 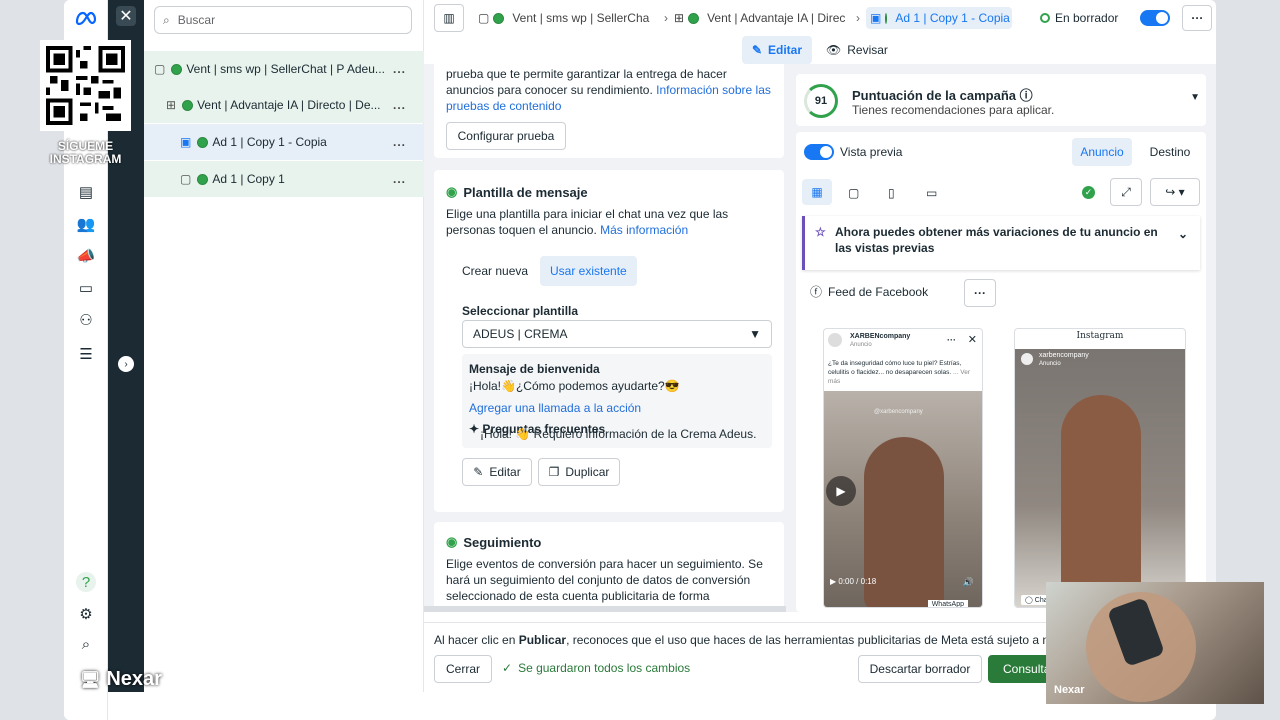 What do you see at coordinates (968, 582) in the screenshot?
I see `volume-icon: 🔊` at bounding box center [968, 582].